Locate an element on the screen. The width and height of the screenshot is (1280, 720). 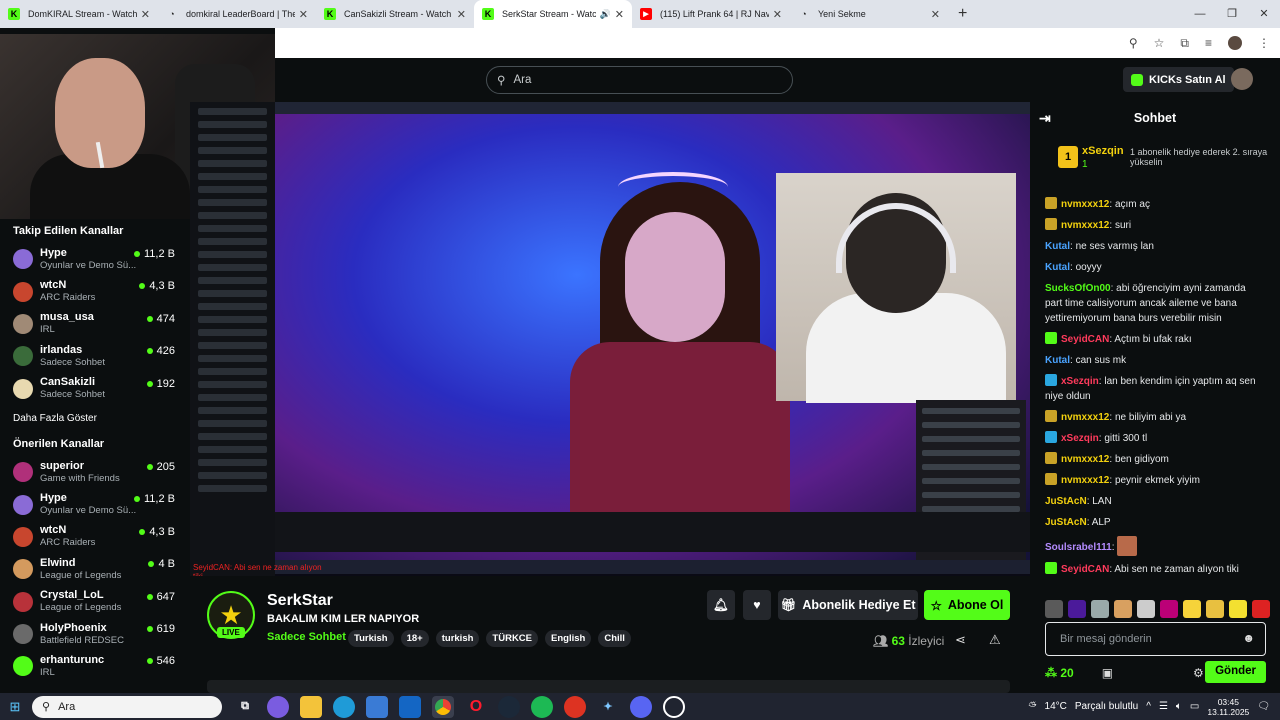
subscribe-button: ☆ Abone Ol is located at coordinates (967, 605).